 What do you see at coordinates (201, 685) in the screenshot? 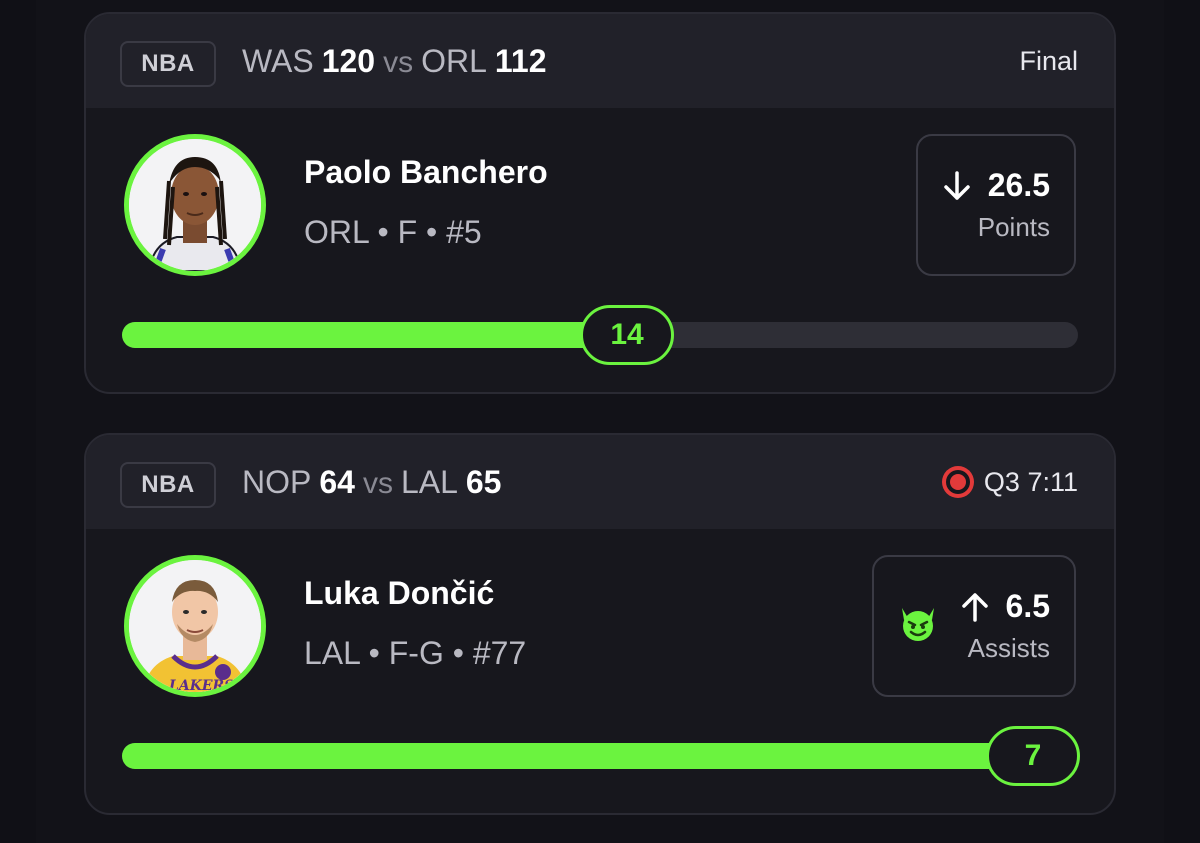
I see `svg-text: LAKERS` at bounding box center [201, 685].